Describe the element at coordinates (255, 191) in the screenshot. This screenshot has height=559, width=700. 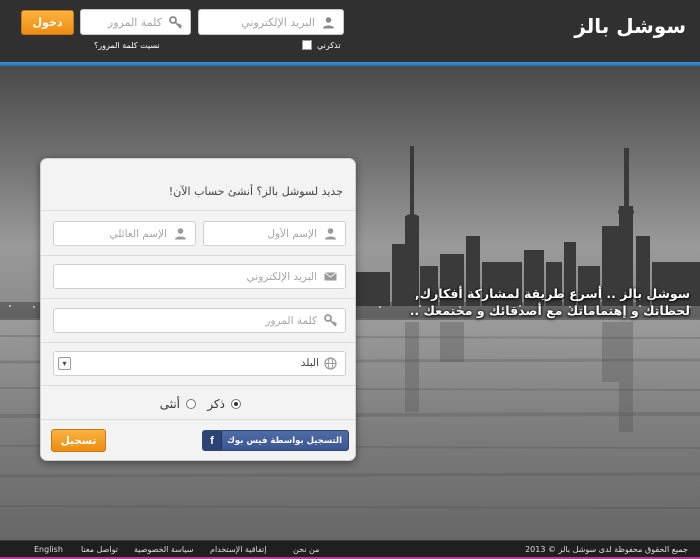
I see `signup-title: جديد لسوشل بالز؟ أنشئ حساب الآن!` at that location.